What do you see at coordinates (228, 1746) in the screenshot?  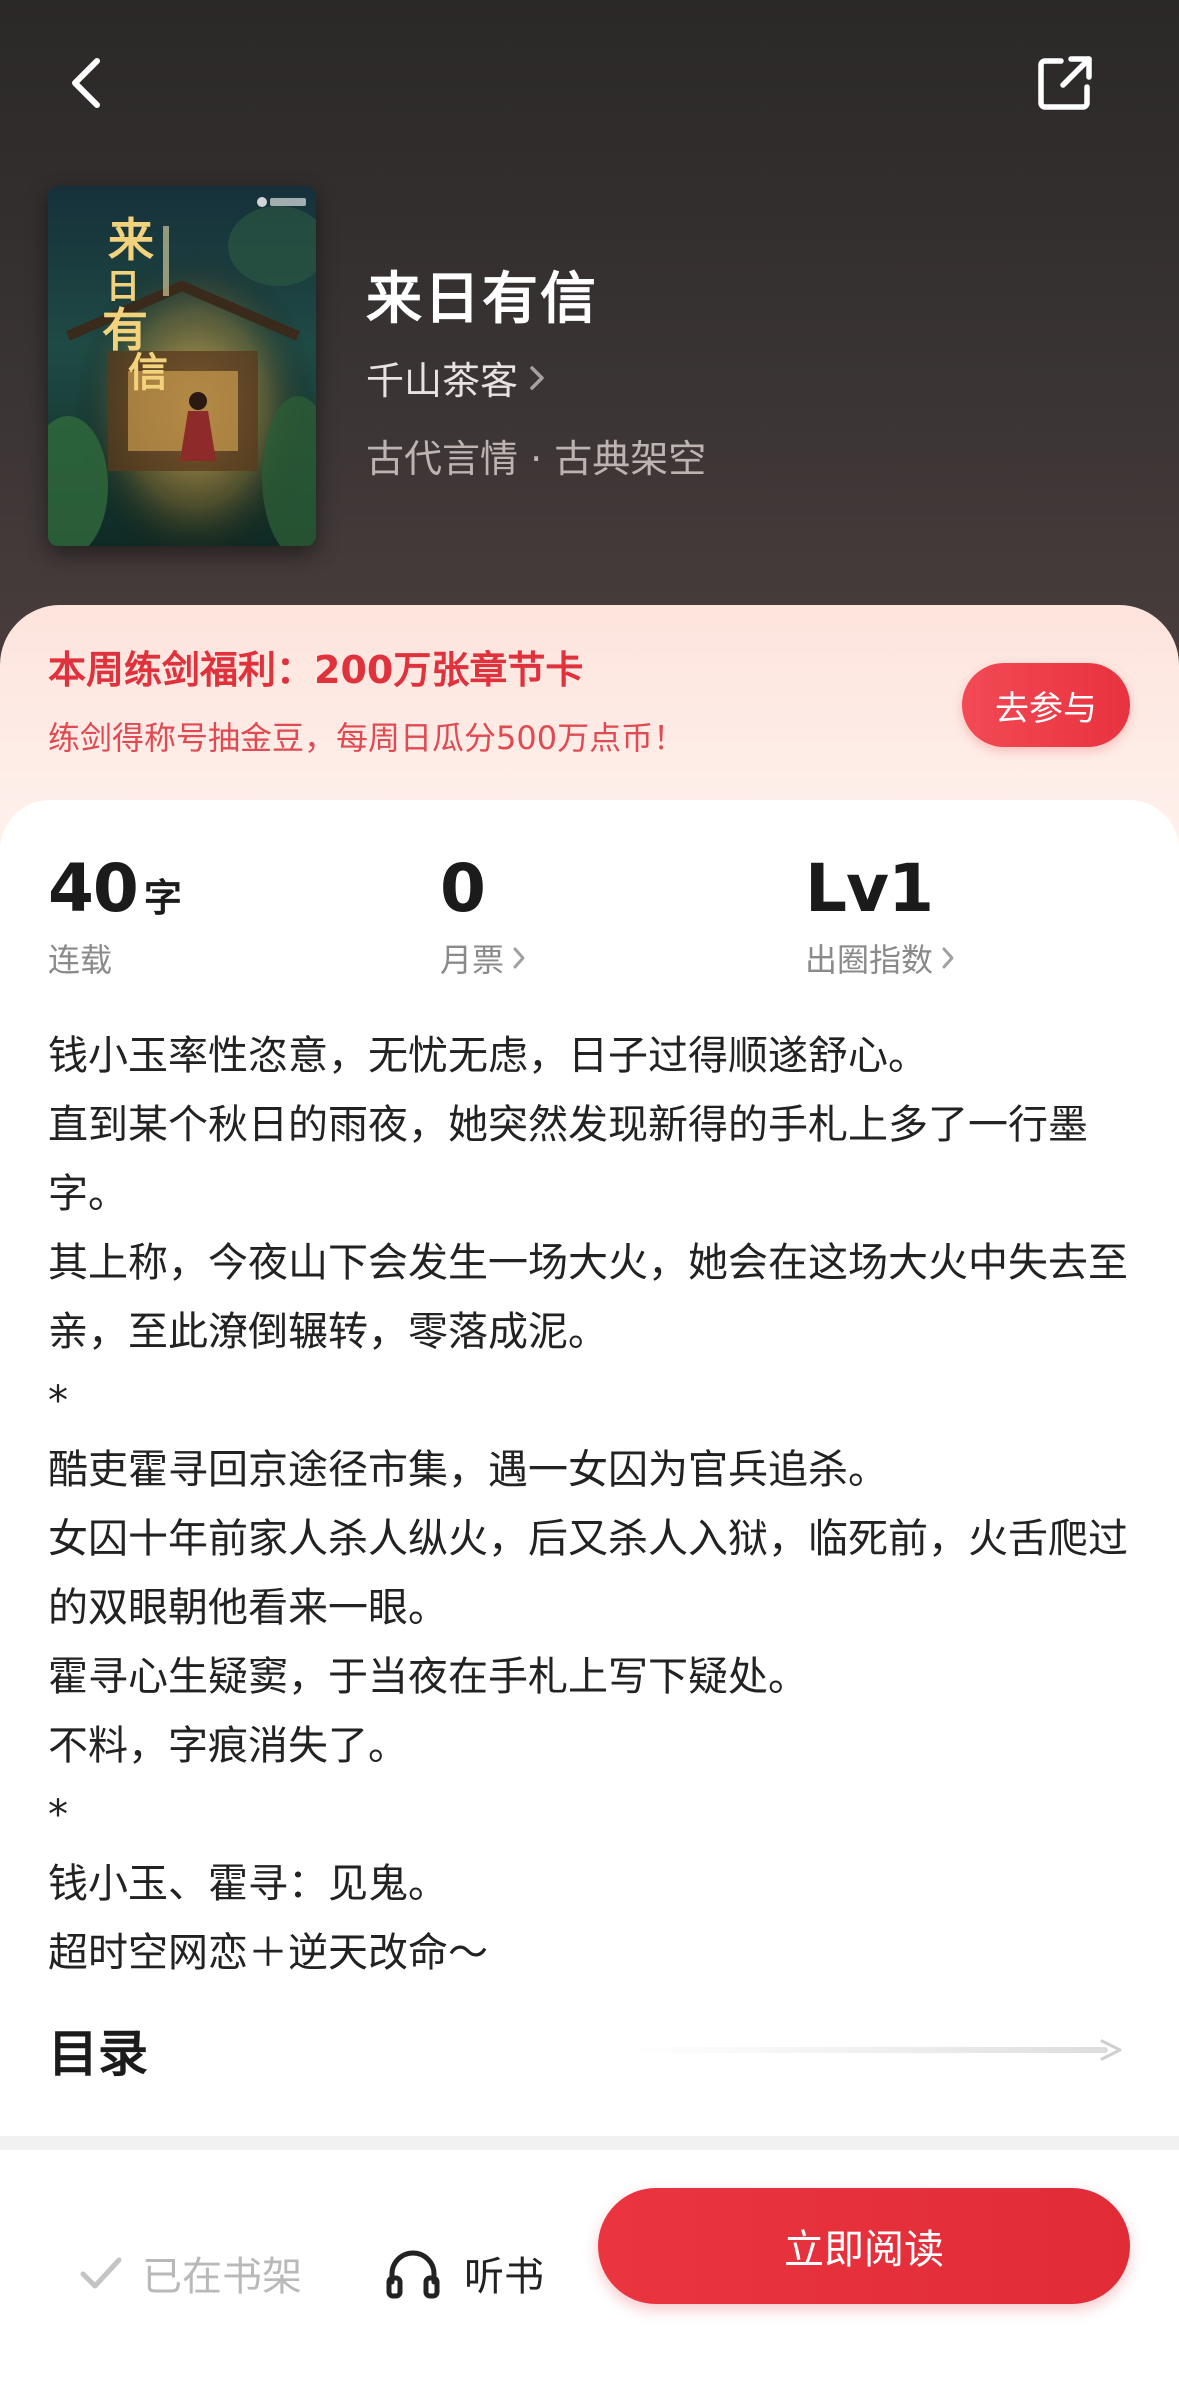 I see `synopsis-line: 不料，字痕消失了。` at bounding box center [228, 1746].